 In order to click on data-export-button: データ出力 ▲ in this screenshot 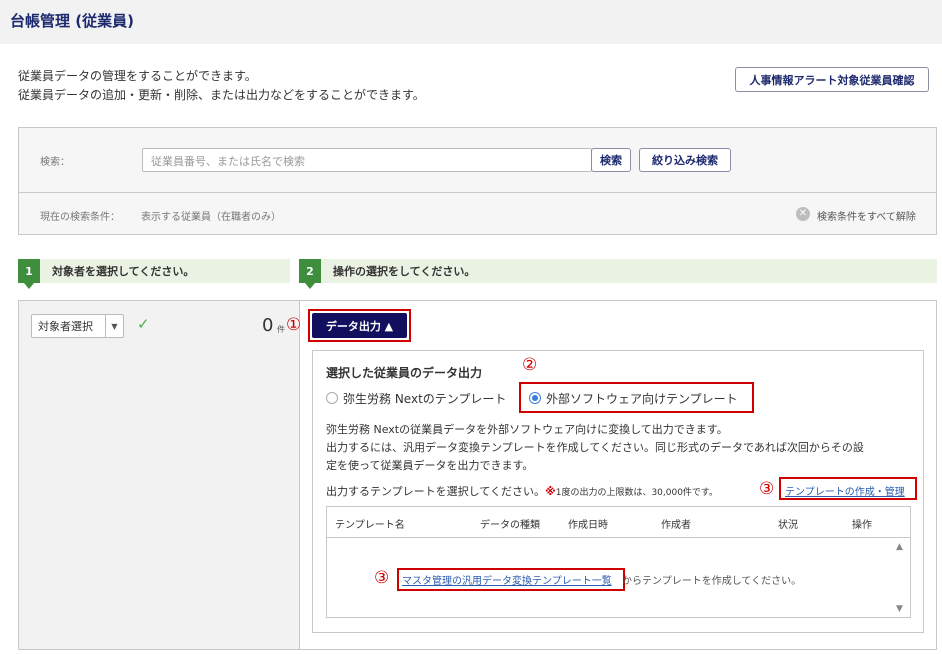, I will do `click(359, 325)`.